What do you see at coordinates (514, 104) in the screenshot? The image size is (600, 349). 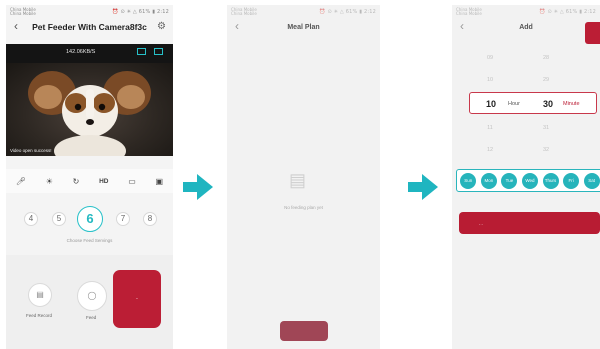 I see `hour-label: Hour` at bounding box center [514, 104].